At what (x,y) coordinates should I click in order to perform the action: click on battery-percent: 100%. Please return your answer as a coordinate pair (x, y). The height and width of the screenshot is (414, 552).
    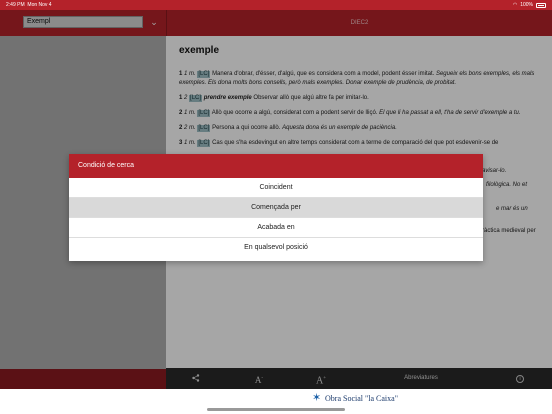
    Looking at the image, I should click on (526, 5).